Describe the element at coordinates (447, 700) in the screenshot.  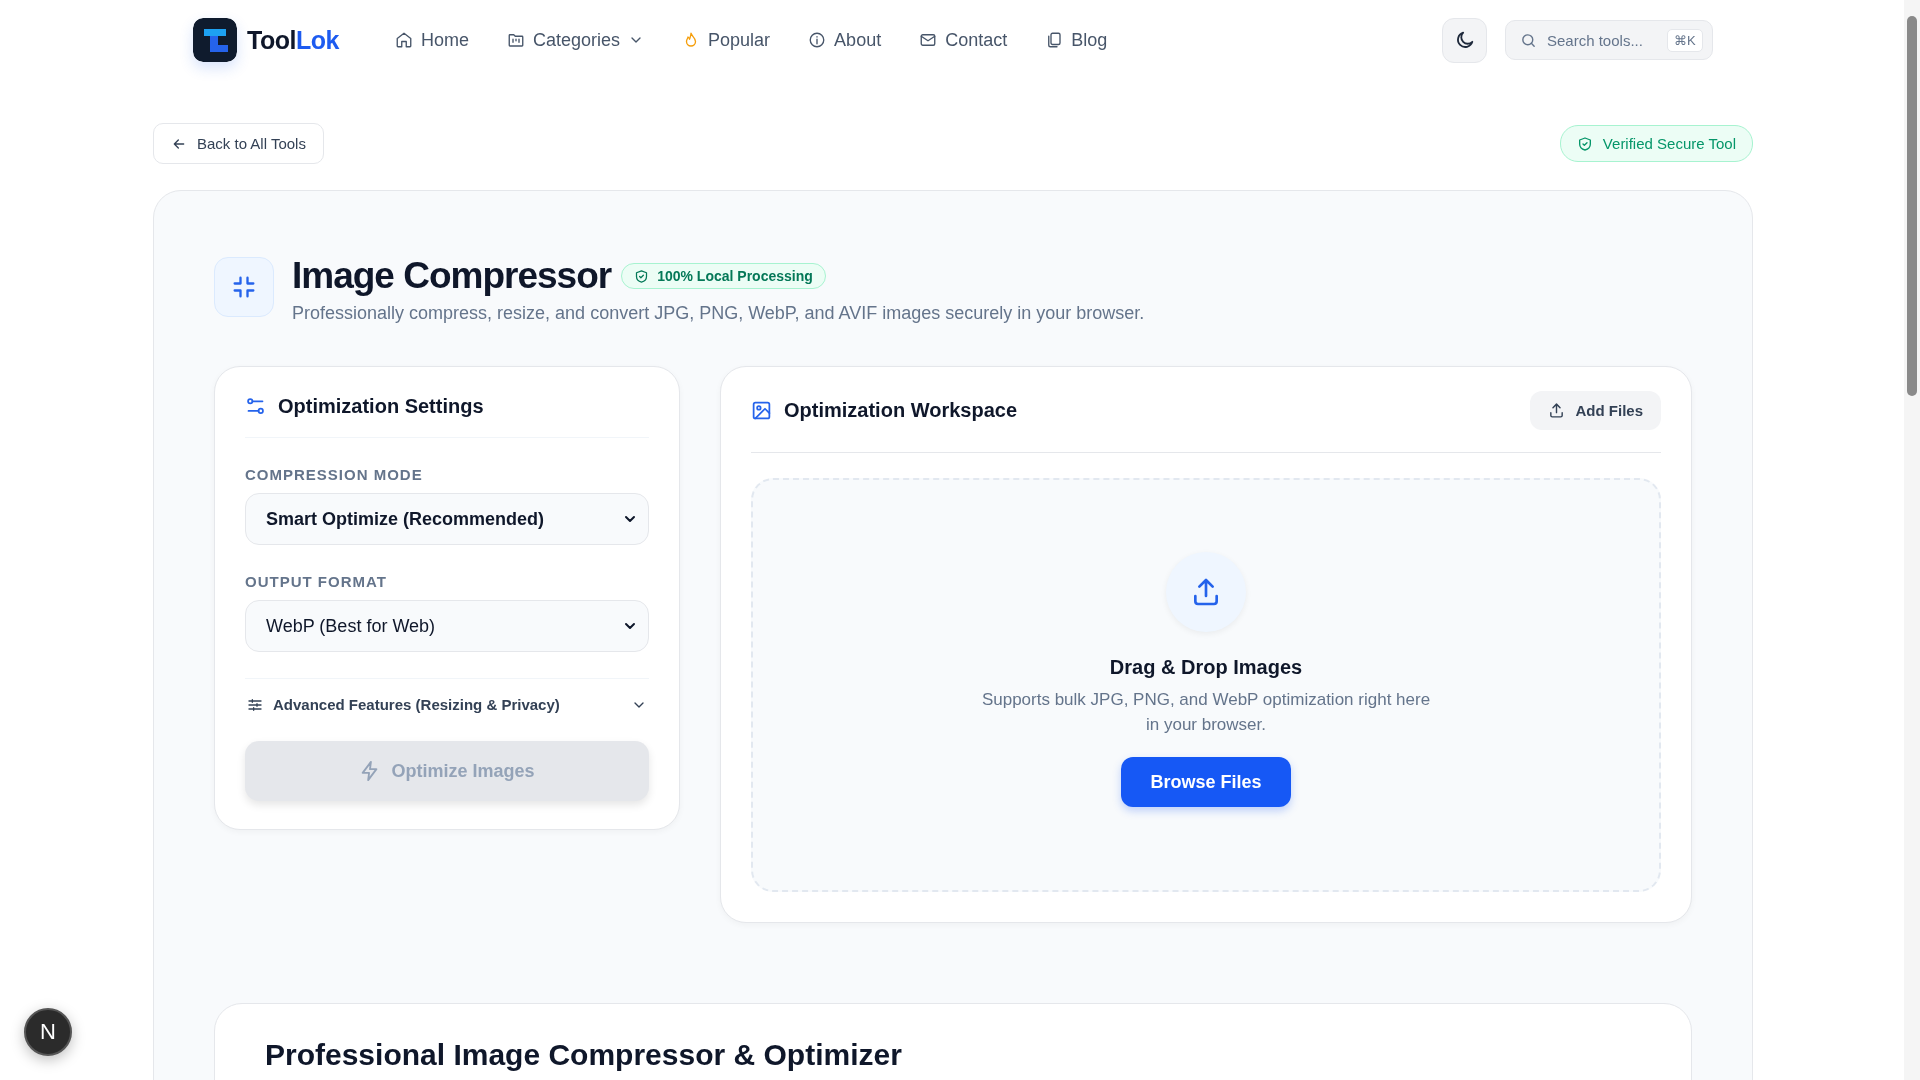
I see `advanced-features-toggle: Advanced Features (Resizing & Privacy)` at that location.